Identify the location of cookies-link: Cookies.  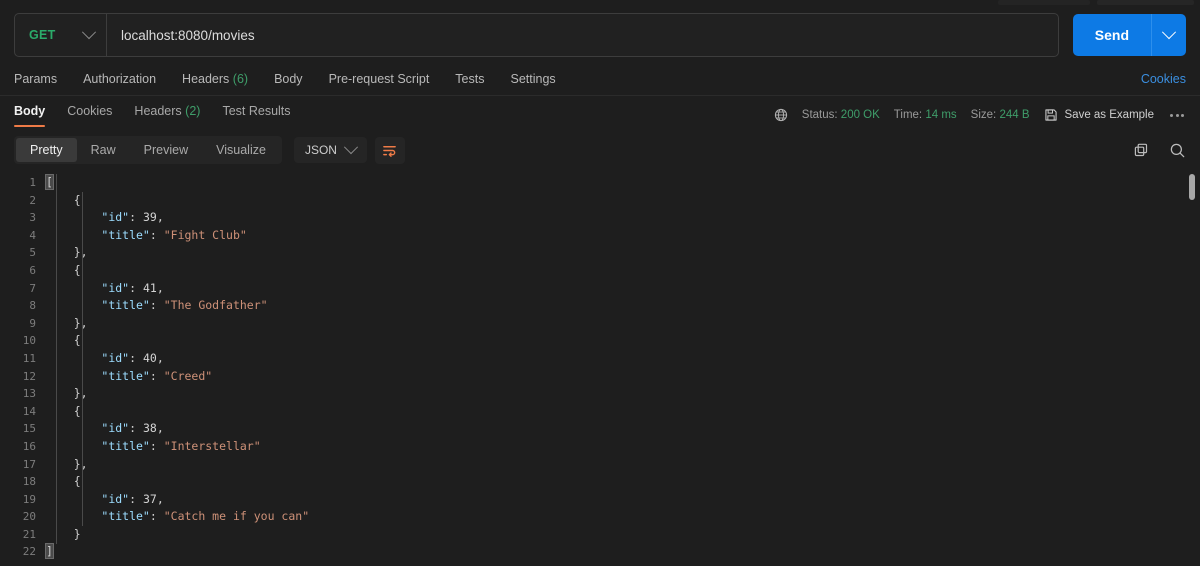
(1163, 79).